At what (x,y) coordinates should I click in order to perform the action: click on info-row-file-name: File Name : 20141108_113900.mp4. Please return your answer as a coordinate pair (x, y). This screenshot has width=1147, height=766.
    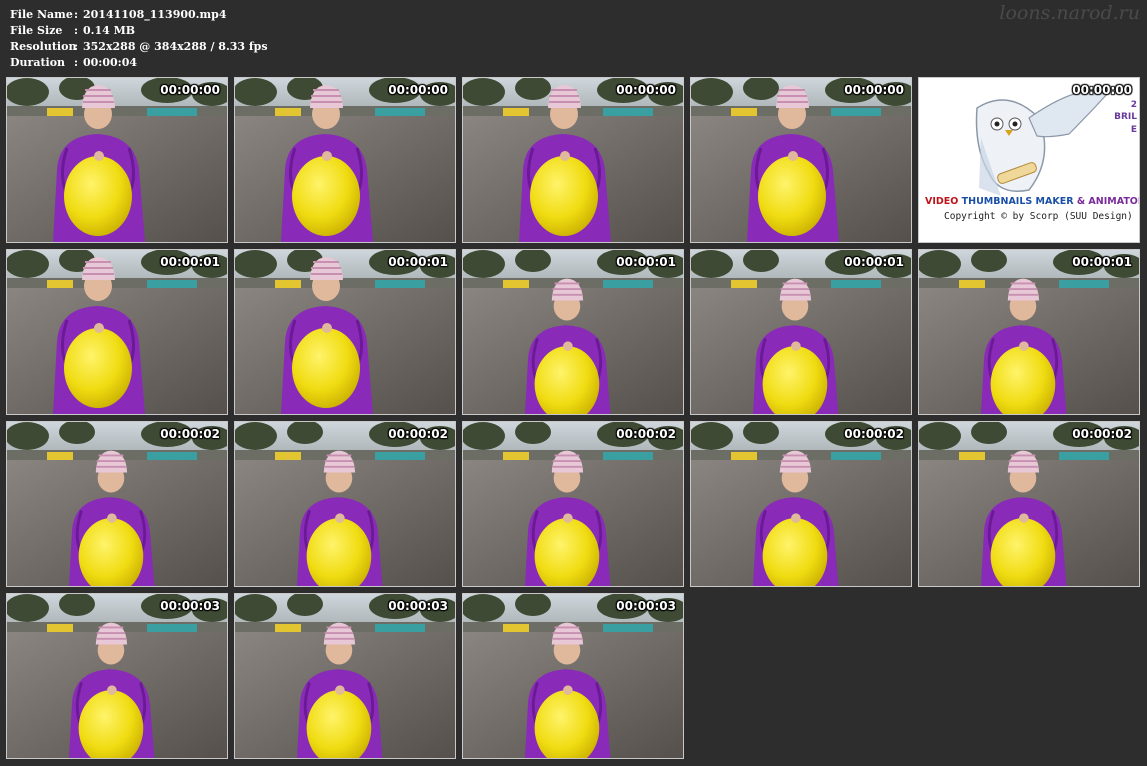
    Looking at the image, I should click on (139, 15).